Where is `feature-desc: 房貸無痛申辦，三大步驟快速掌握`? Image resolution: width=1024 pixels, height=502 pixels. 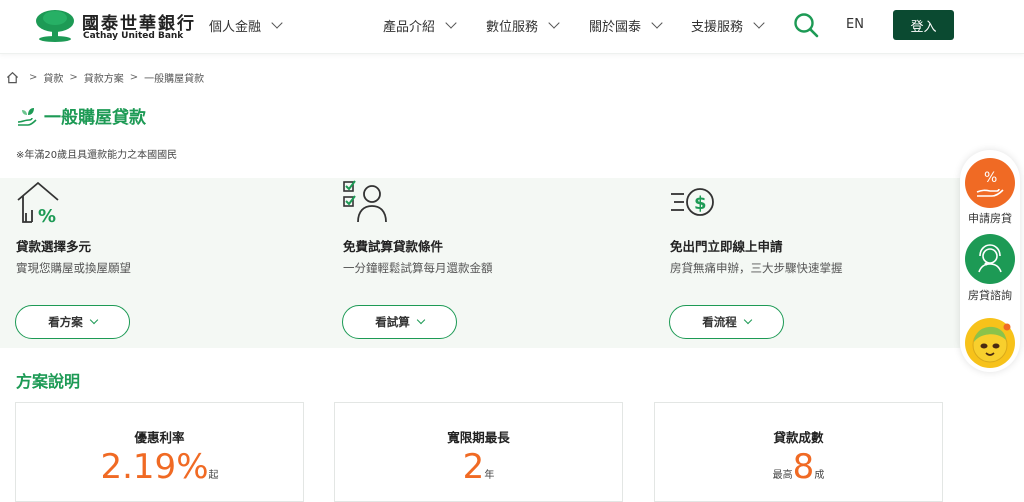 feature-desc: 房貸無痛申辦，三大步驟快速掌握 is located at coordinates (756, 268).